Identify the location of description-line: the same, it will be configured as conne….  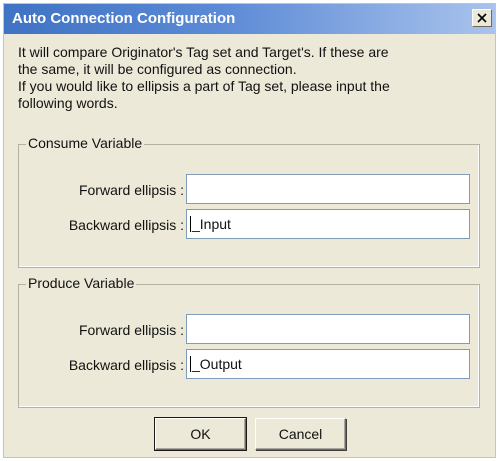
(157, 69).